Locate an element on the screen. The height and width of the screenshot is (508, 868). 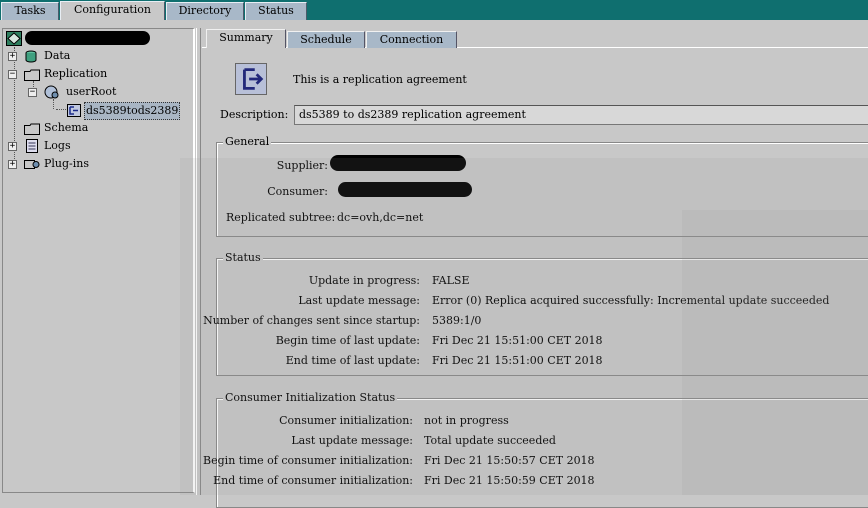
plugins-icon is located at coordinates (32, 164).